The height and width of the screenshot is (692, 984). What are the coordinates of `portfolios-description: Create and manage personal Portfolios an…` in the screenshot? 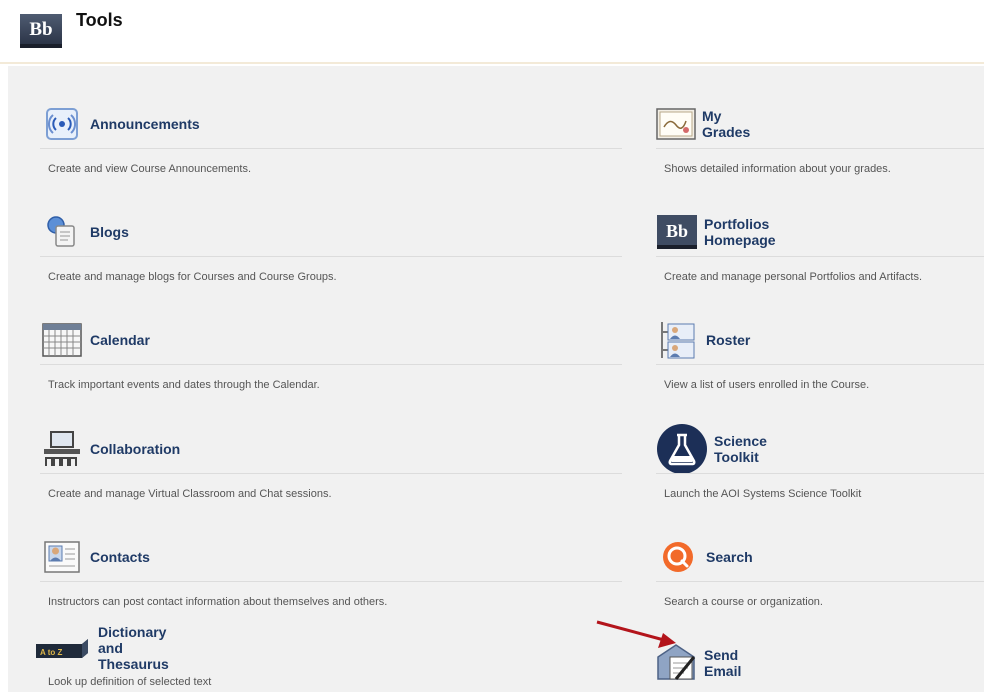 It's located at (793, 277).